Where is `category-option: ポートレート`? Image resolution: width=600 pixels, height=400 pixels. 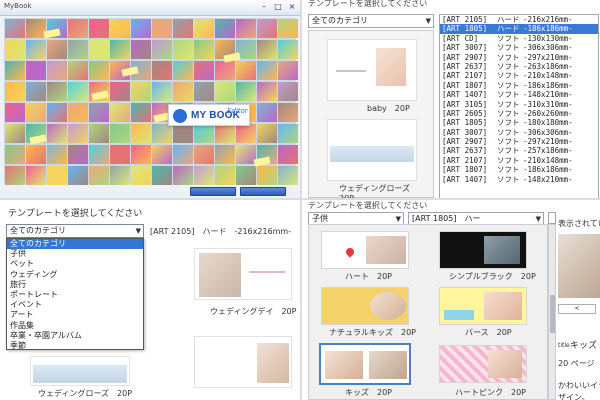
category-option: ポートレート is located at coordinates (75, 295).